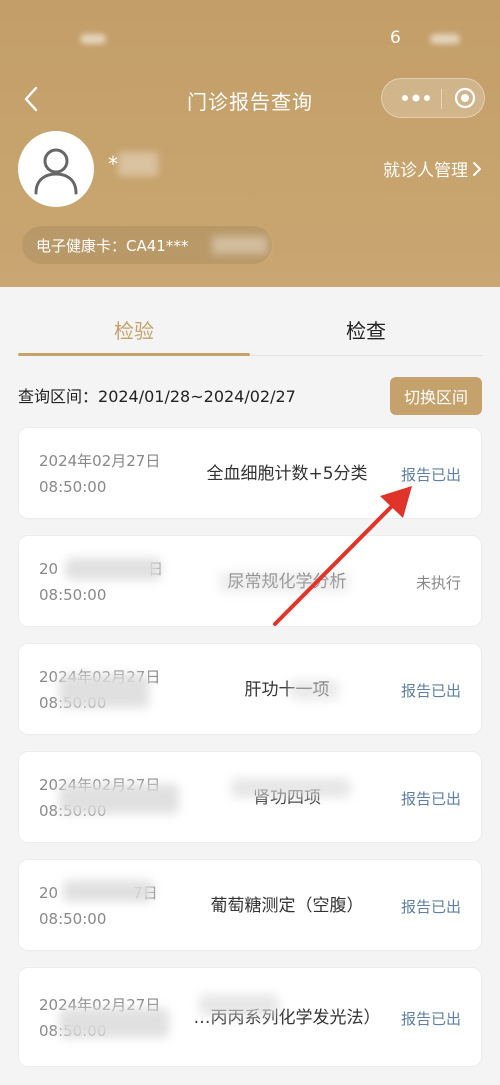  I want to click on date-range-label: 查询区间：, so click(58, 396).